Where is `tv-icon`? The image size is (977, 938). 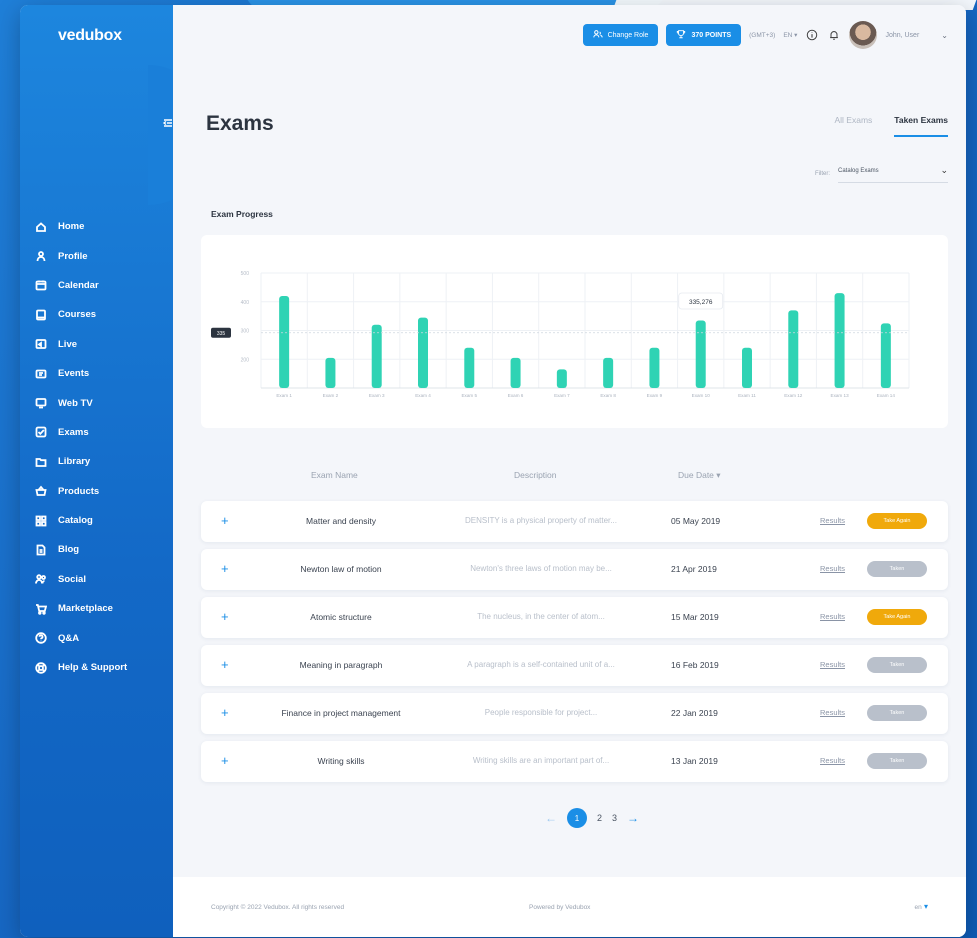
tv-icon is located at coordinates (41, 403).